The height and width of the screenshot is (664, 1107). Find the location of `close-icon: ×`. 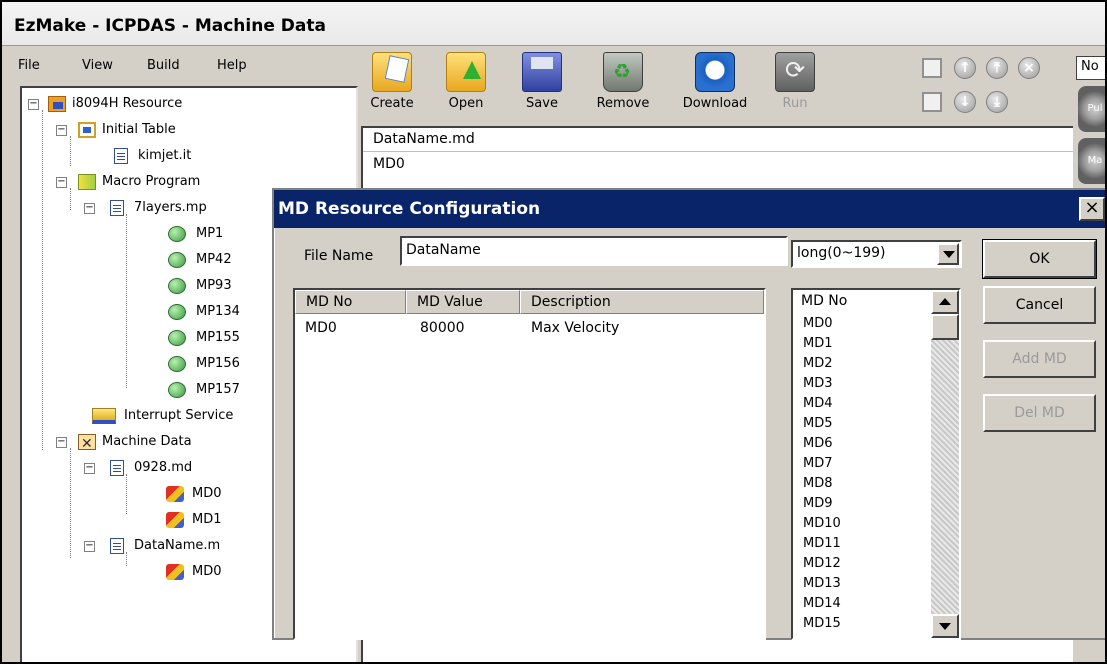

close-icon: × is located at coordinates (1092, 209).